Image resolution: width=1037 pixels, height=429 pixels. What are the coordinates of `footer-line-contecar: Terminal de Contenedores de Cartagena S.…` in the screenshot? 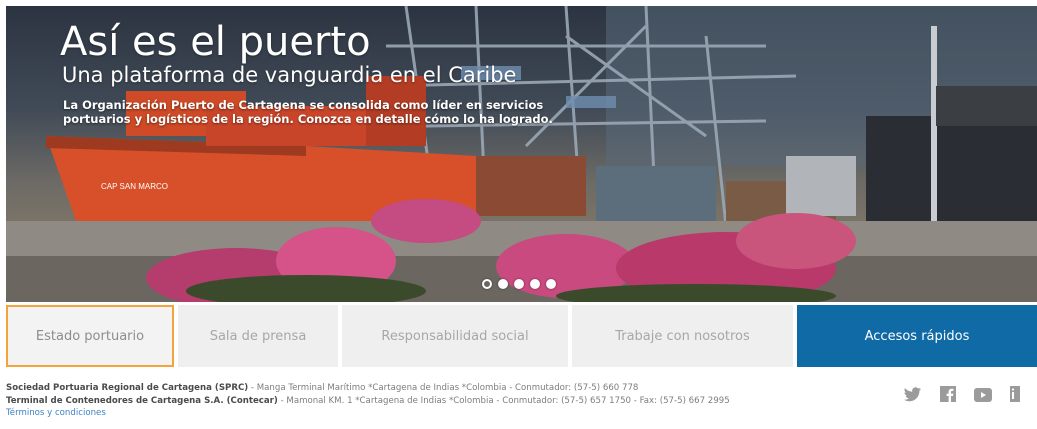 It's located at (368, 401).